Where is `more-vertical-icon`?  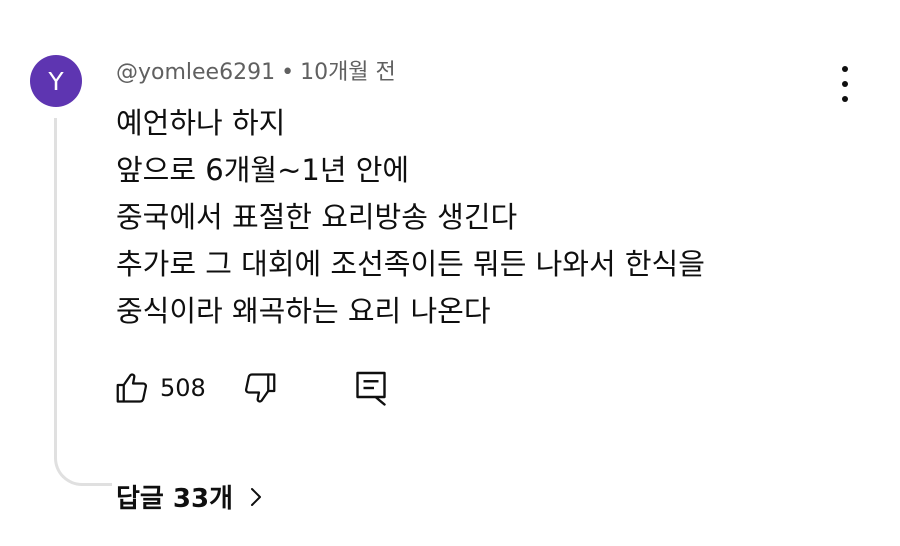 more-vertical-icon is located at coordinates (845, 84).